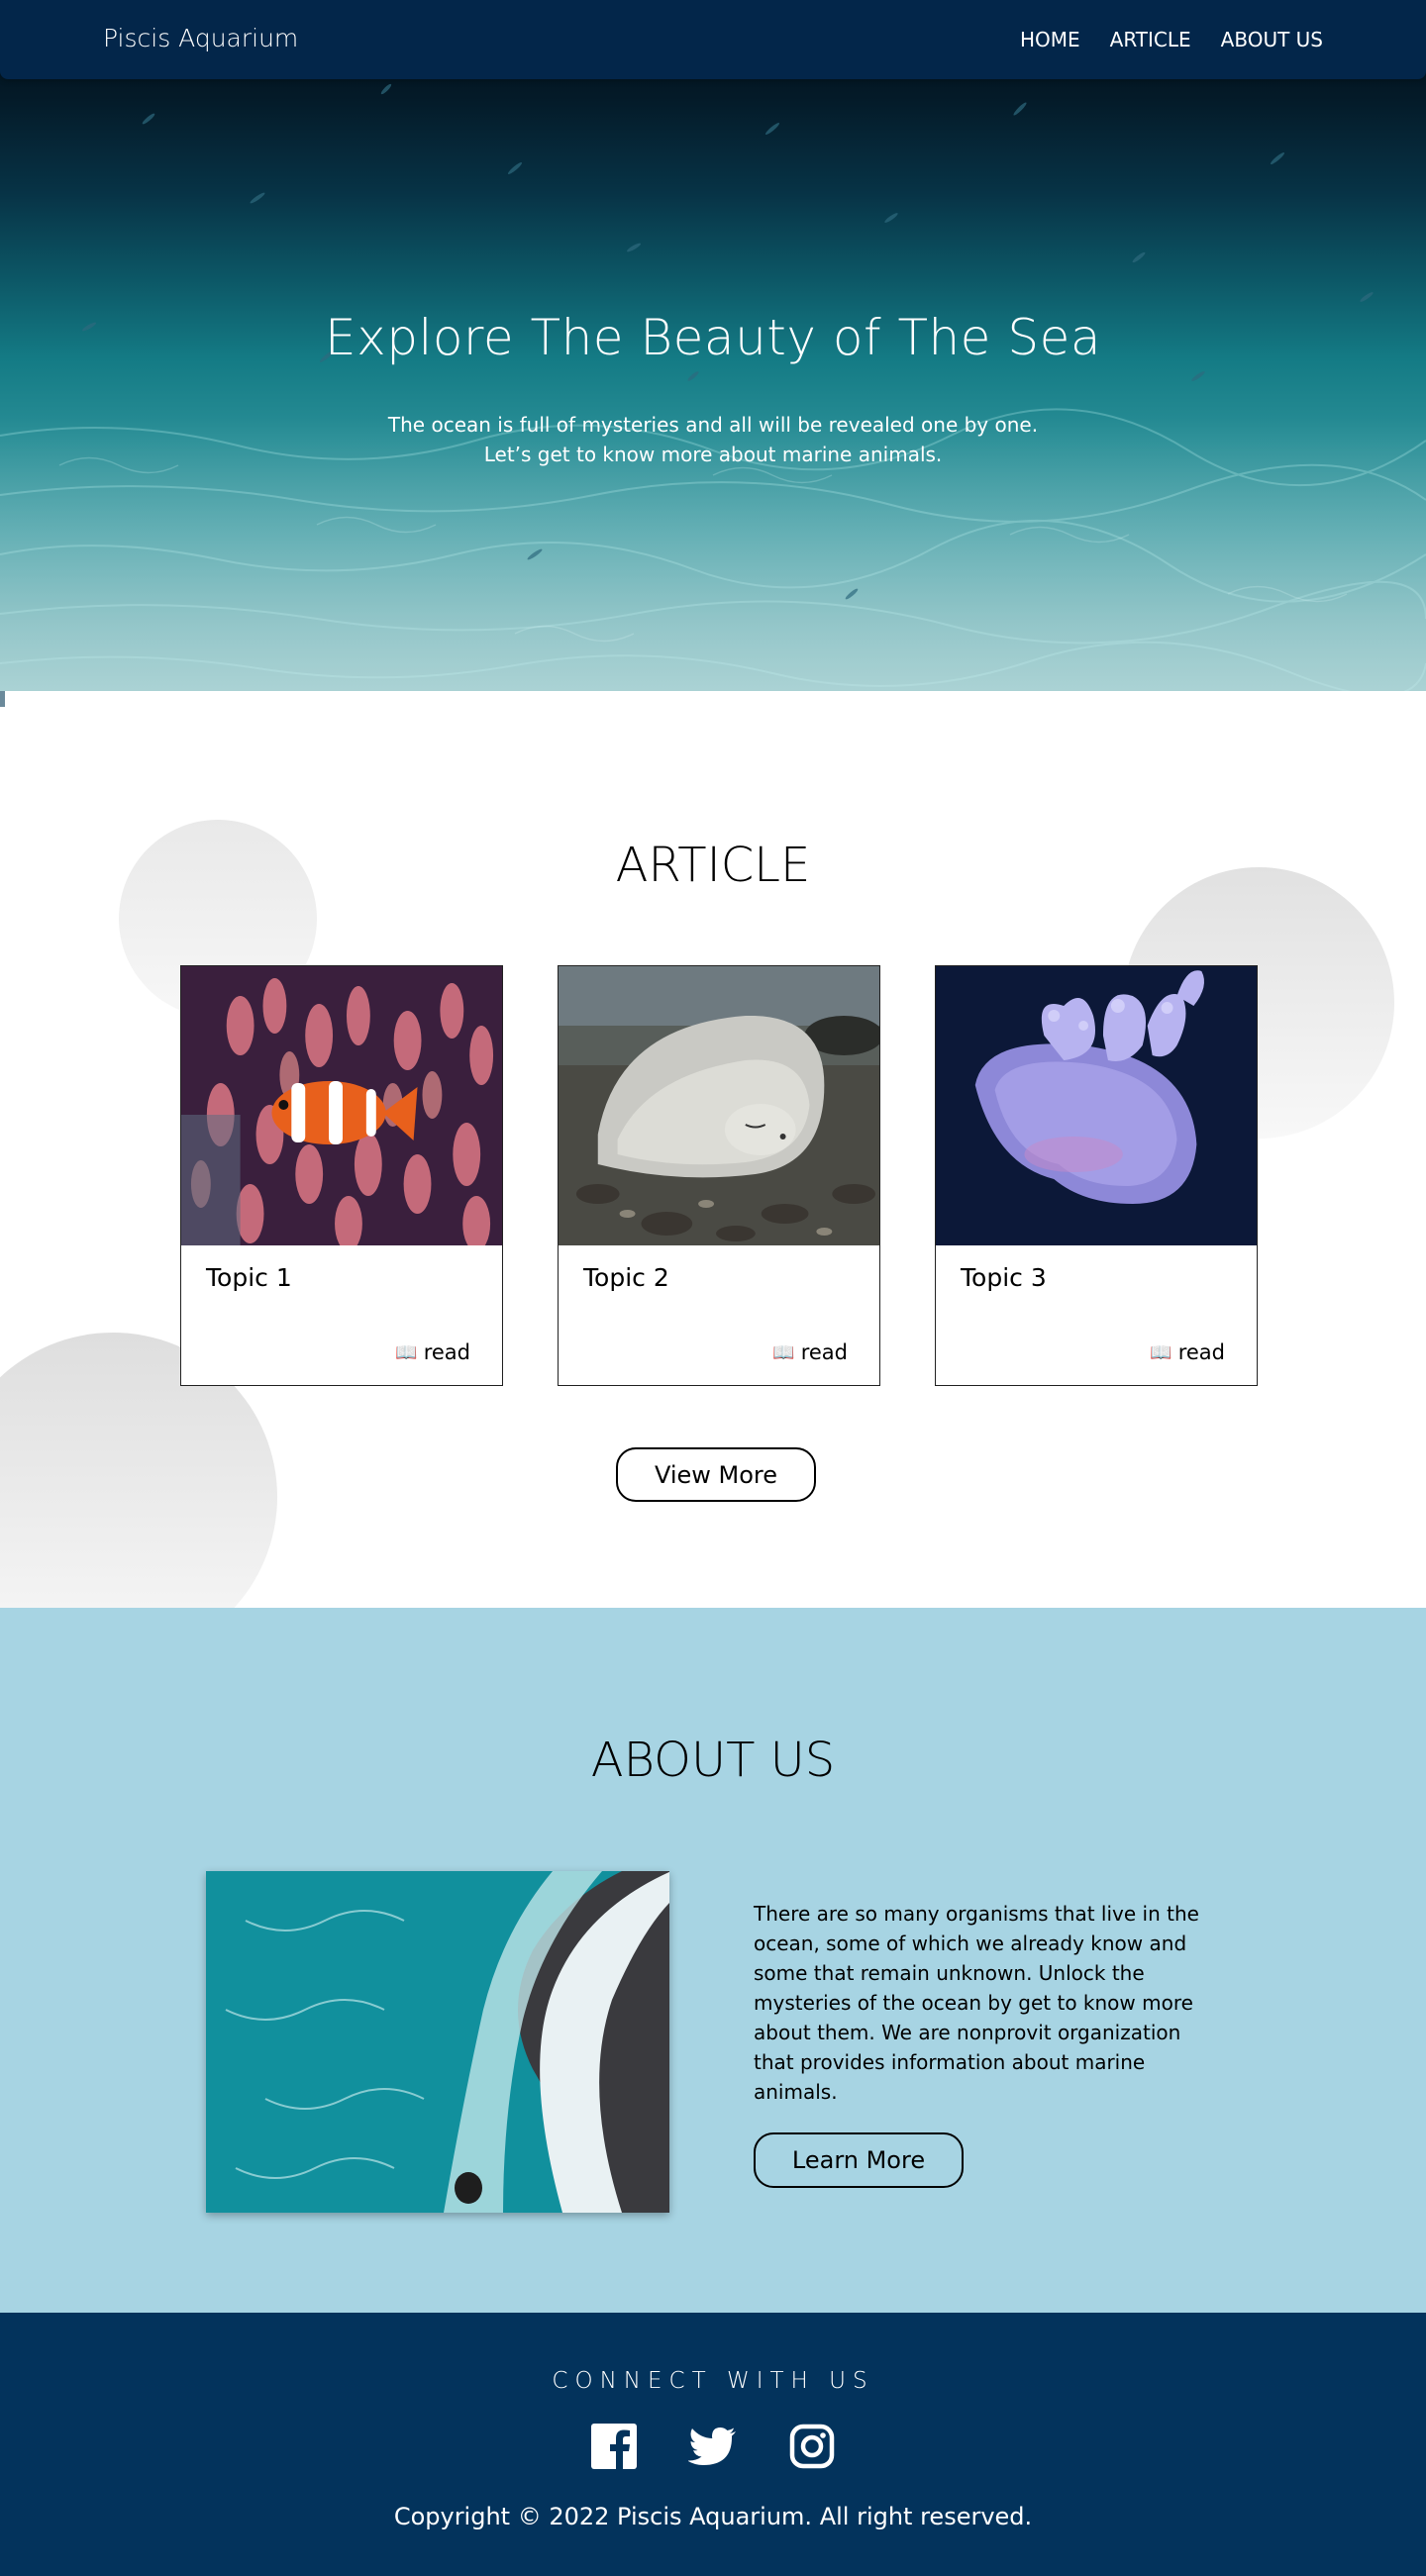 This screenshot has height=2576, width=1426. What do you see at coordinates (859, 2160) in the screenshot?
I see `learn-more-button: Learn More` at bounding box center [859, 2160].